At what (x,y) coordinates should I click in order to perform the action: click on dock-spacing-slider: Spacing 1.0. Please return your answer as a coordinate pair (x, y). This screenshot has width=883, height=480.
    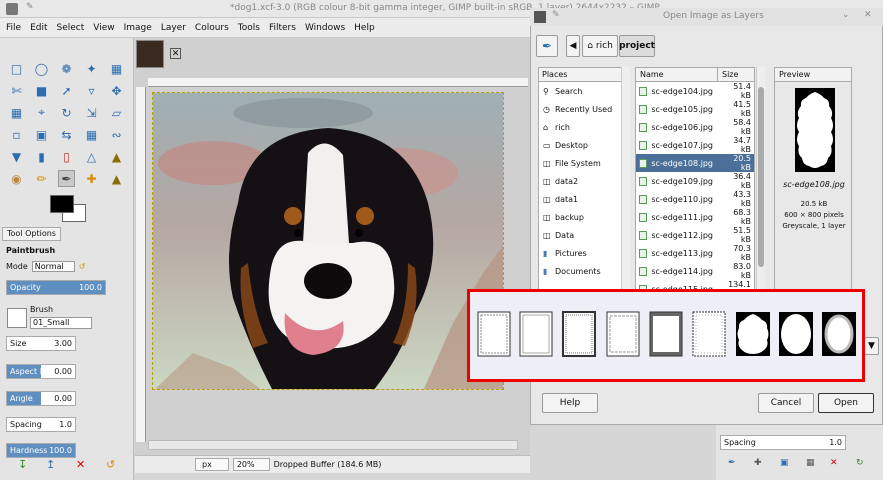
    Looking at the image, I should click on (783, 442).